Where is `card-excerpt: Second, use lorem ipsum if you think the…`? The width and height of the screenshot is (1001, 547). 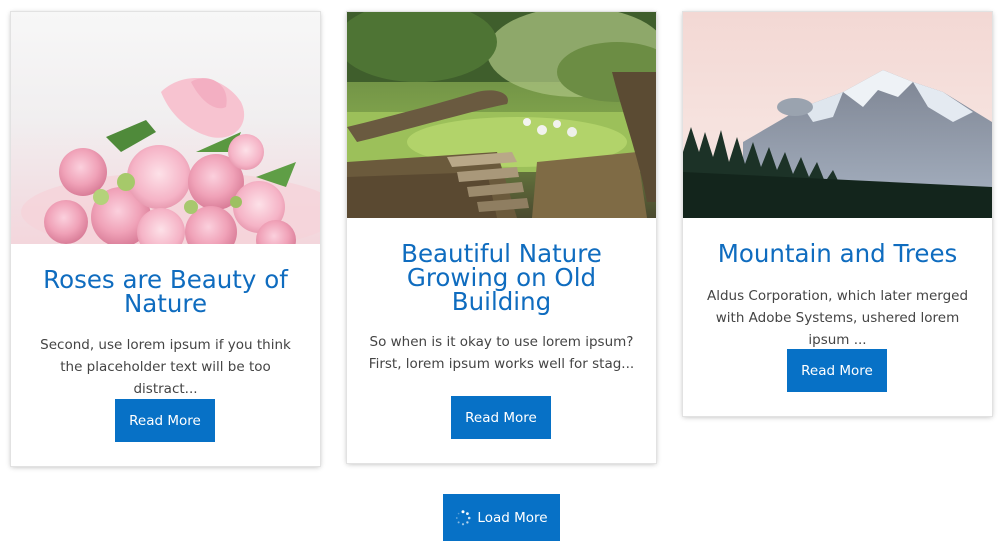
card-excerpt: Second, use lorem ipsum if you think the… is located at coordinates (165, 367).